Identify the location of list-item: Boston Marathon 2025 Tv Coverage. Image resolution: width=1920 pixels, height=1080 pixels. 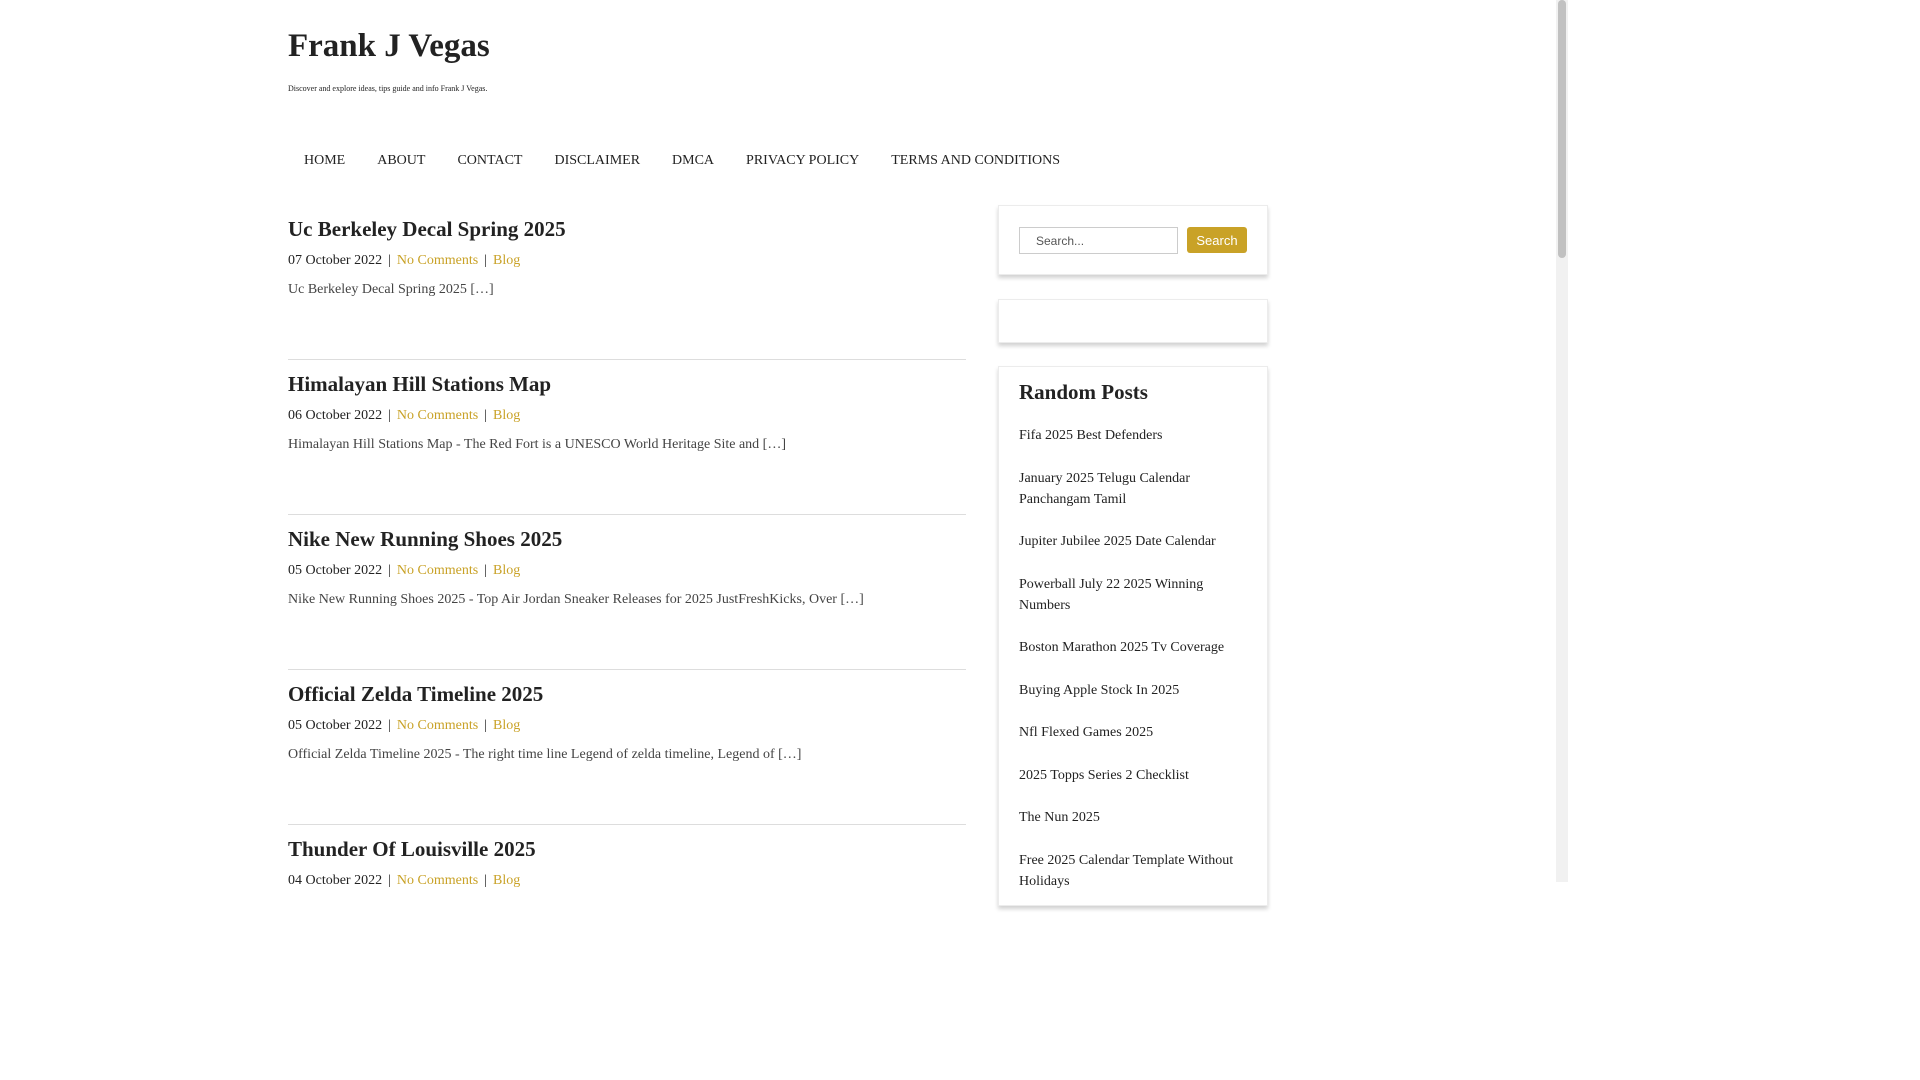
(1135, 647).